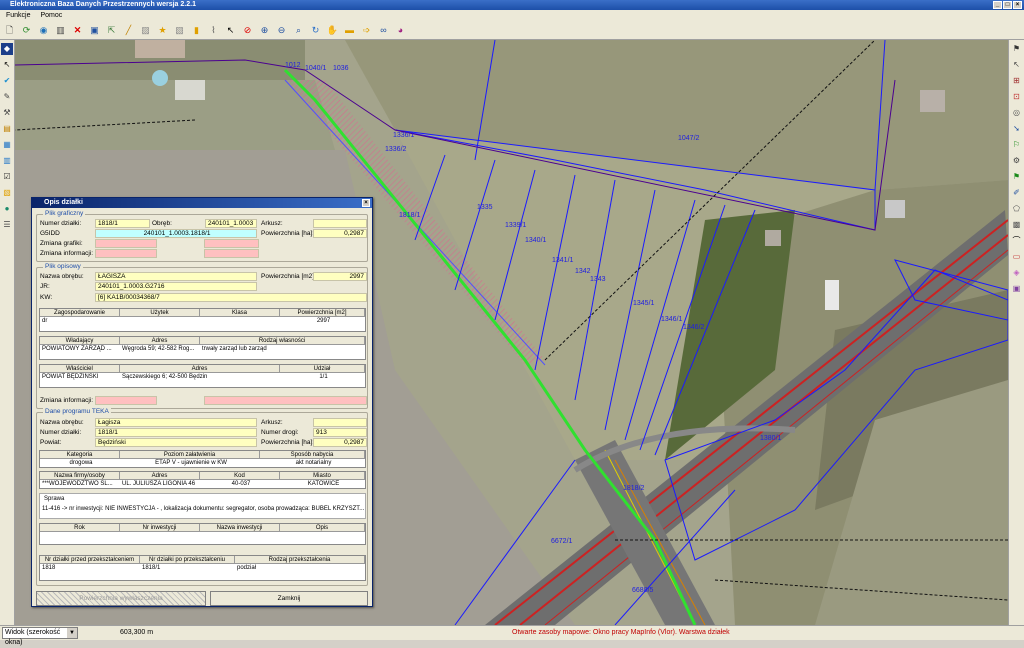  I want to click on teka-powiat-field: Będziński, so click(176, 442).